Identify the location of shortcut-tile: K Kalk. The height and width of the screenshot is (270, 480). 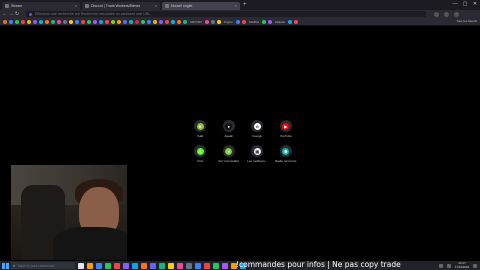
(200, 129).